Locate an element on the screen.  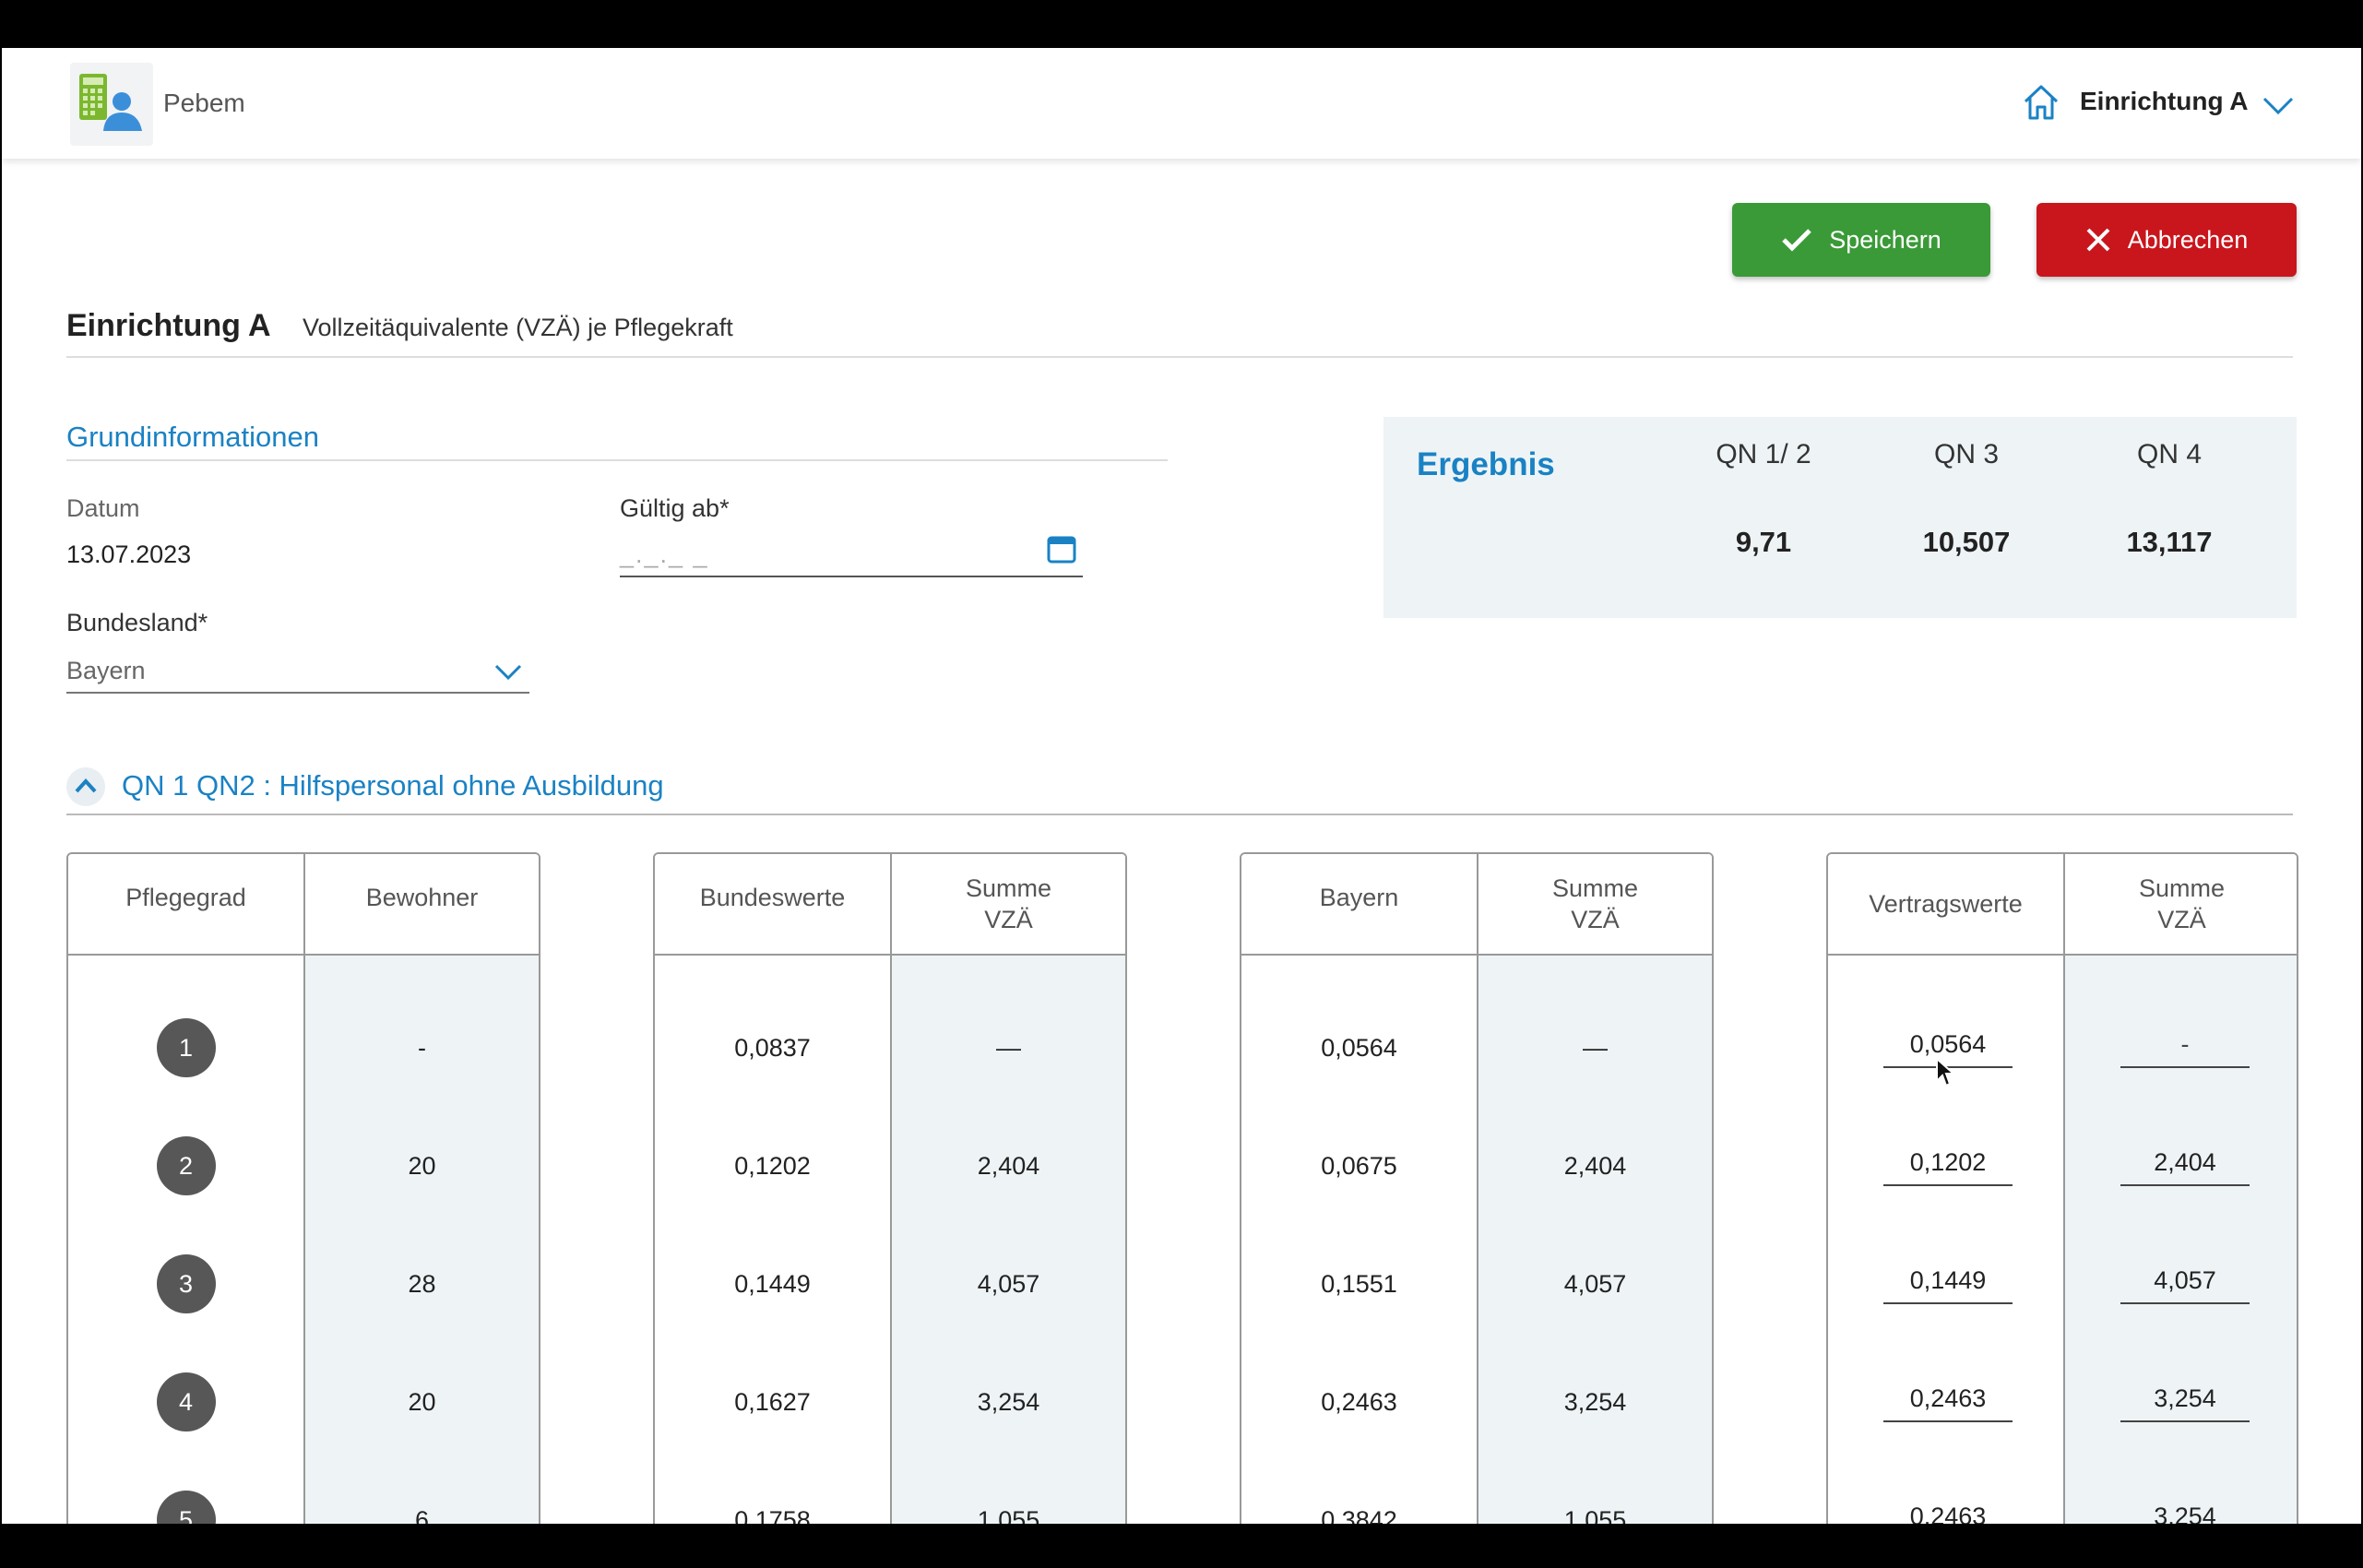
bewohner-cell: 6 is located at coordinates (422, 1515).